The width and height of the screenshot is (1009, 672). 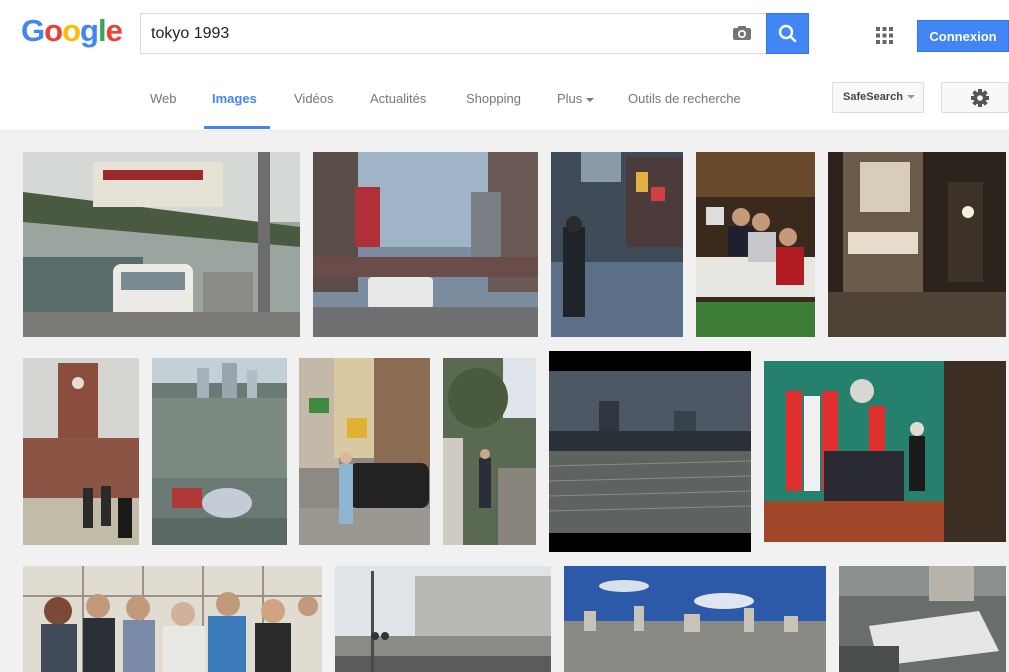 What do you see at coordinates (102, 30) in the screenshot?
I see `logo-letter: l` at bounding box center [102, 30].